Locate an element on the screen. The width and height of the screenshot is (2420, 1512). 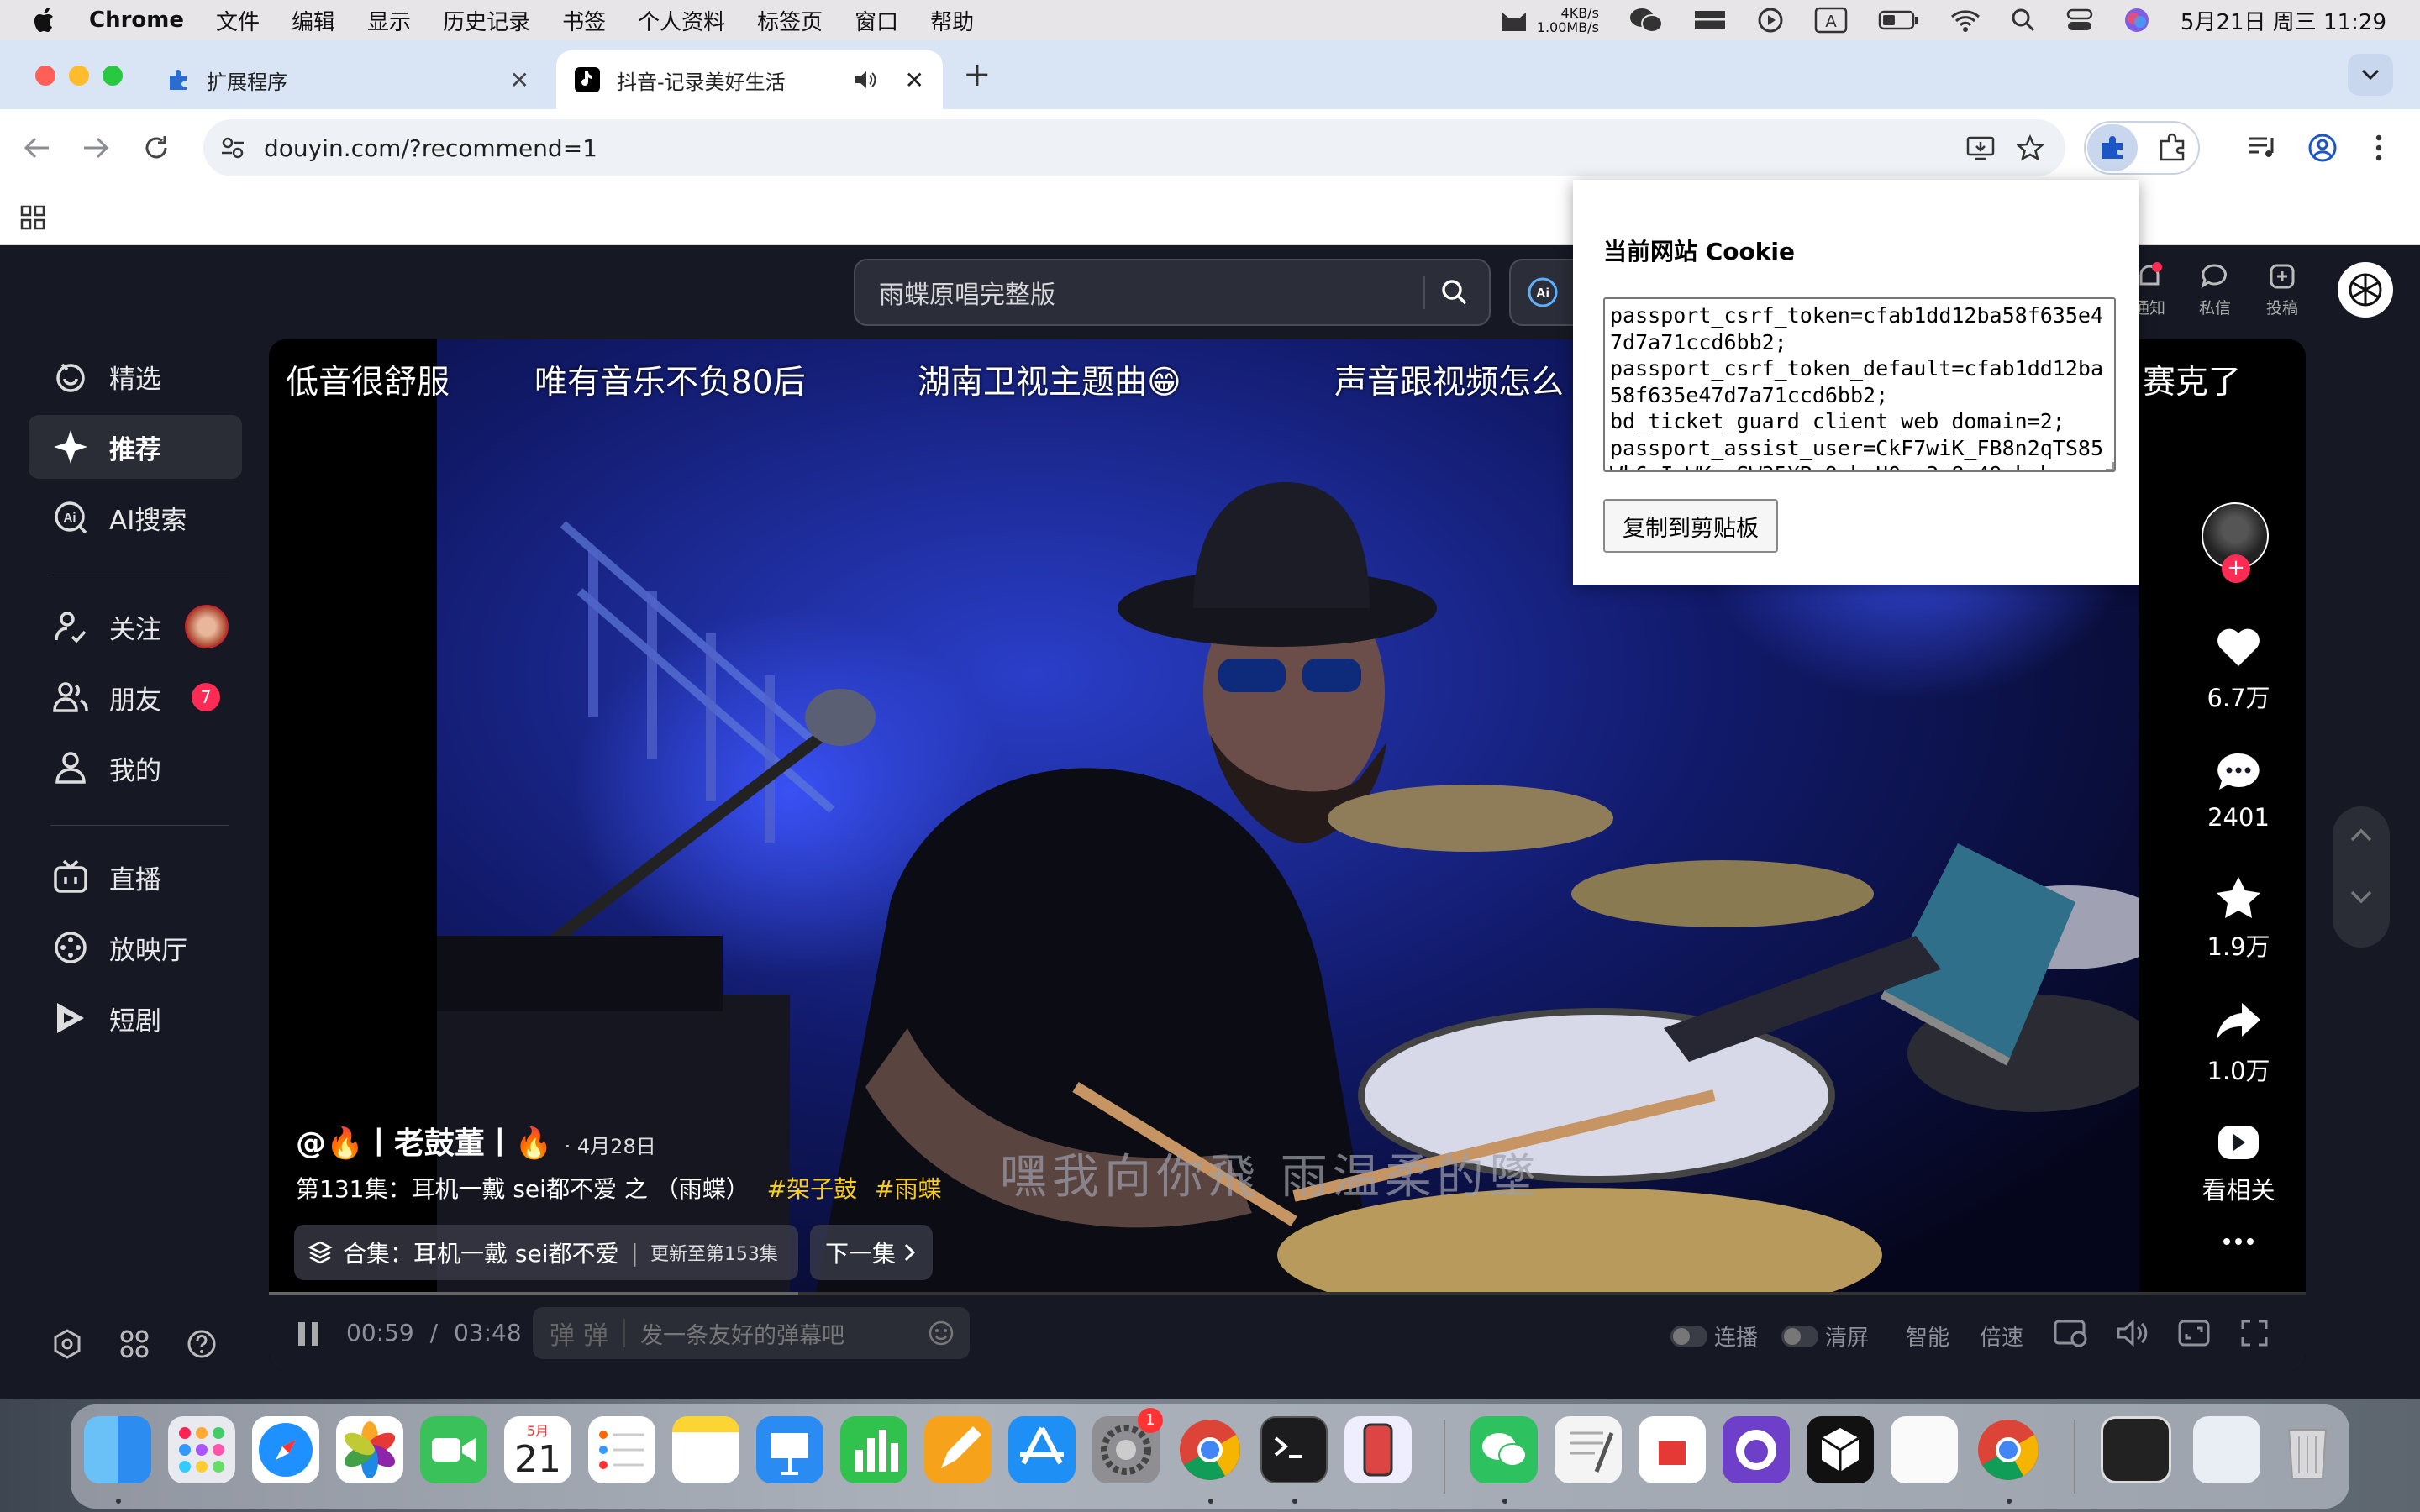
messages-button: 私信 is located at coordinates (2215, 290).